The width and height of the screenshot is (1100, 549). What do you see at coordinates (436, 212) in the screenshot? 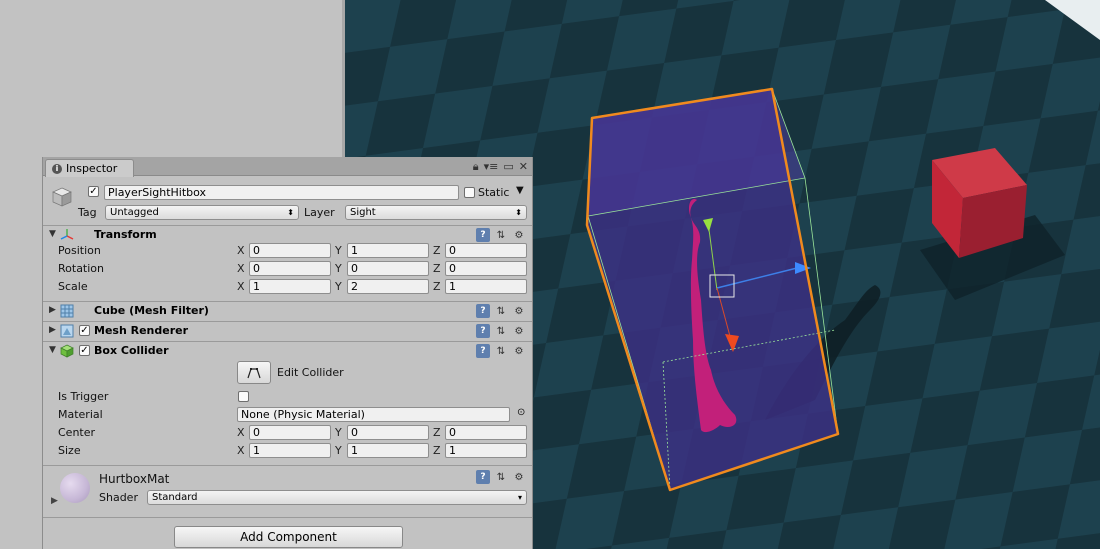
I see `layer-dropdown: Sight ⬍` at bounding box center [436, 212].